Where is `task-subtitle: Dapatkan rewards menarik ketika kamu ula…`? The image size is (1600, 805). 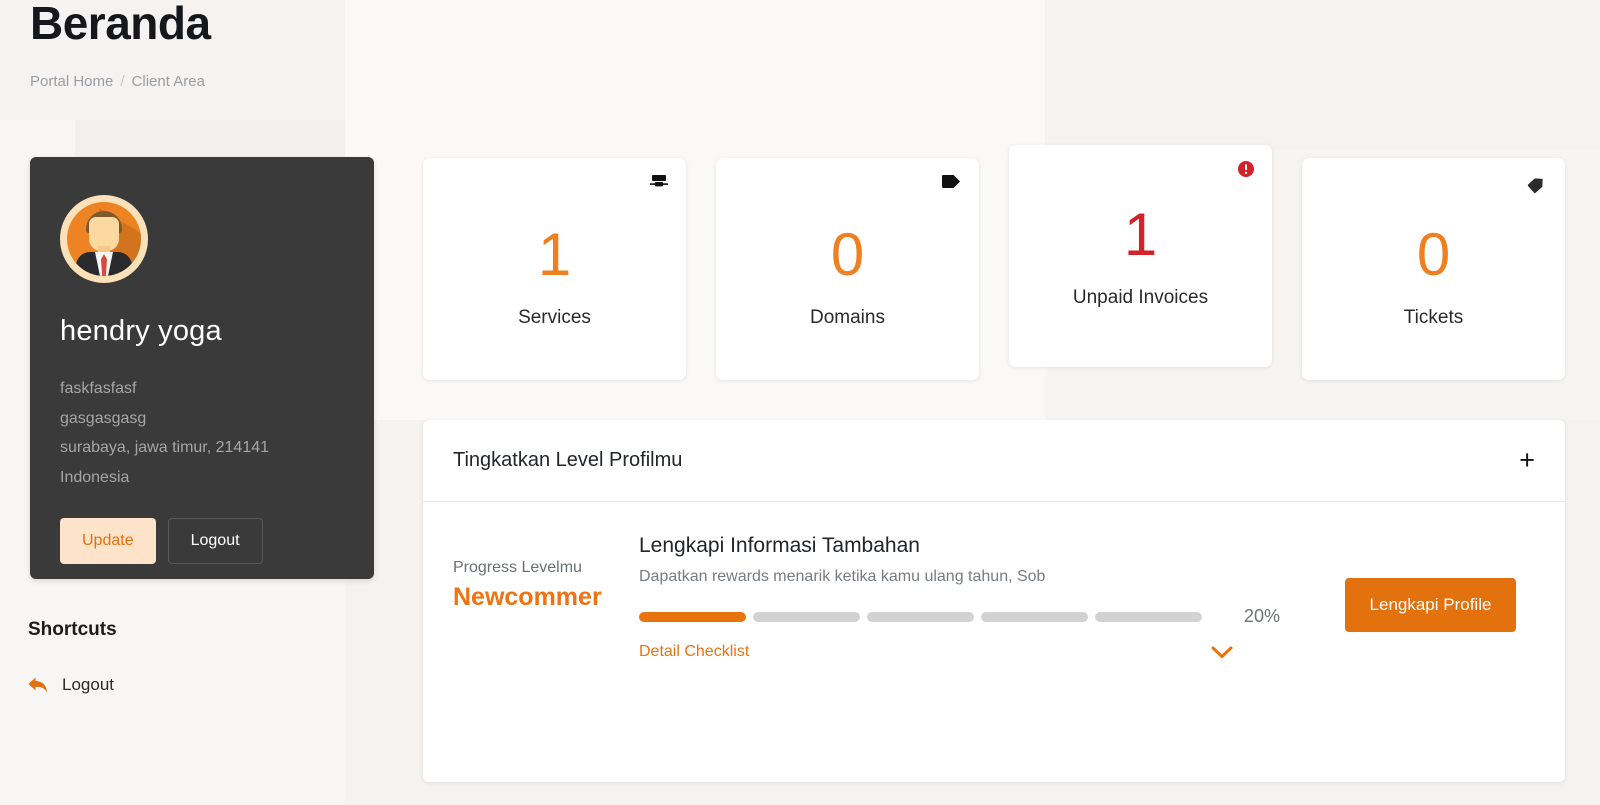
task-subtitle: Dapatkan rewards menarik ketika kamu ula… is located at coordinates (842, 576).